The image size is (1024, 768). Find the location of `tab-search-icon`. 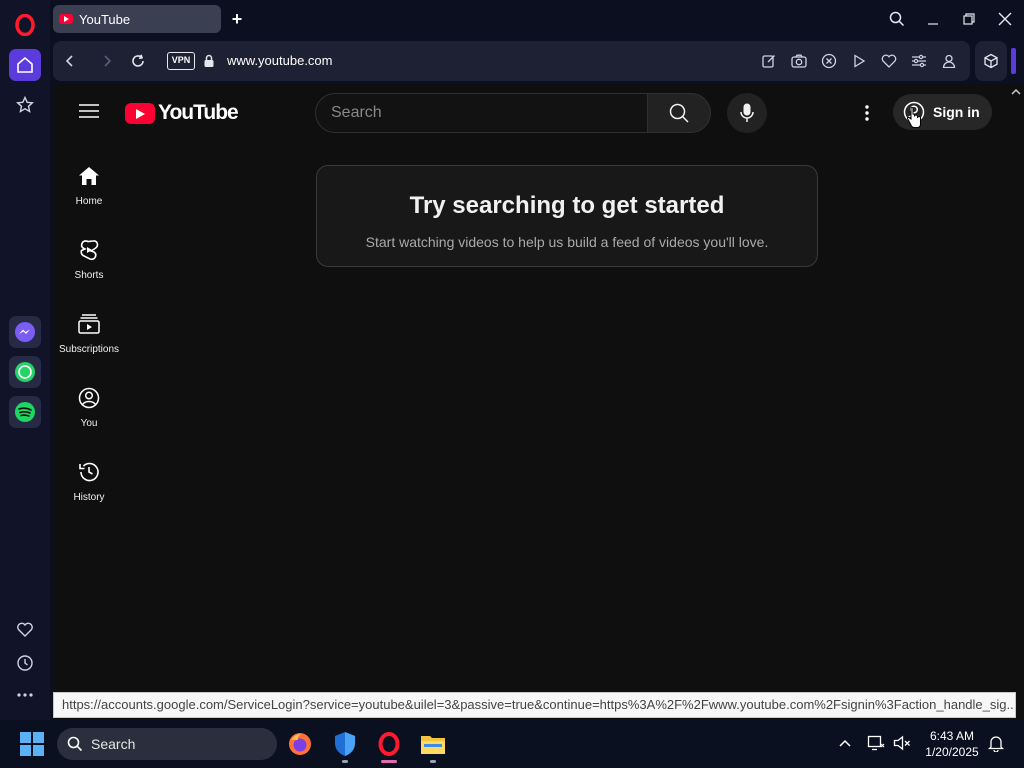

tab-search-icon is located at coordinates (897, 19).